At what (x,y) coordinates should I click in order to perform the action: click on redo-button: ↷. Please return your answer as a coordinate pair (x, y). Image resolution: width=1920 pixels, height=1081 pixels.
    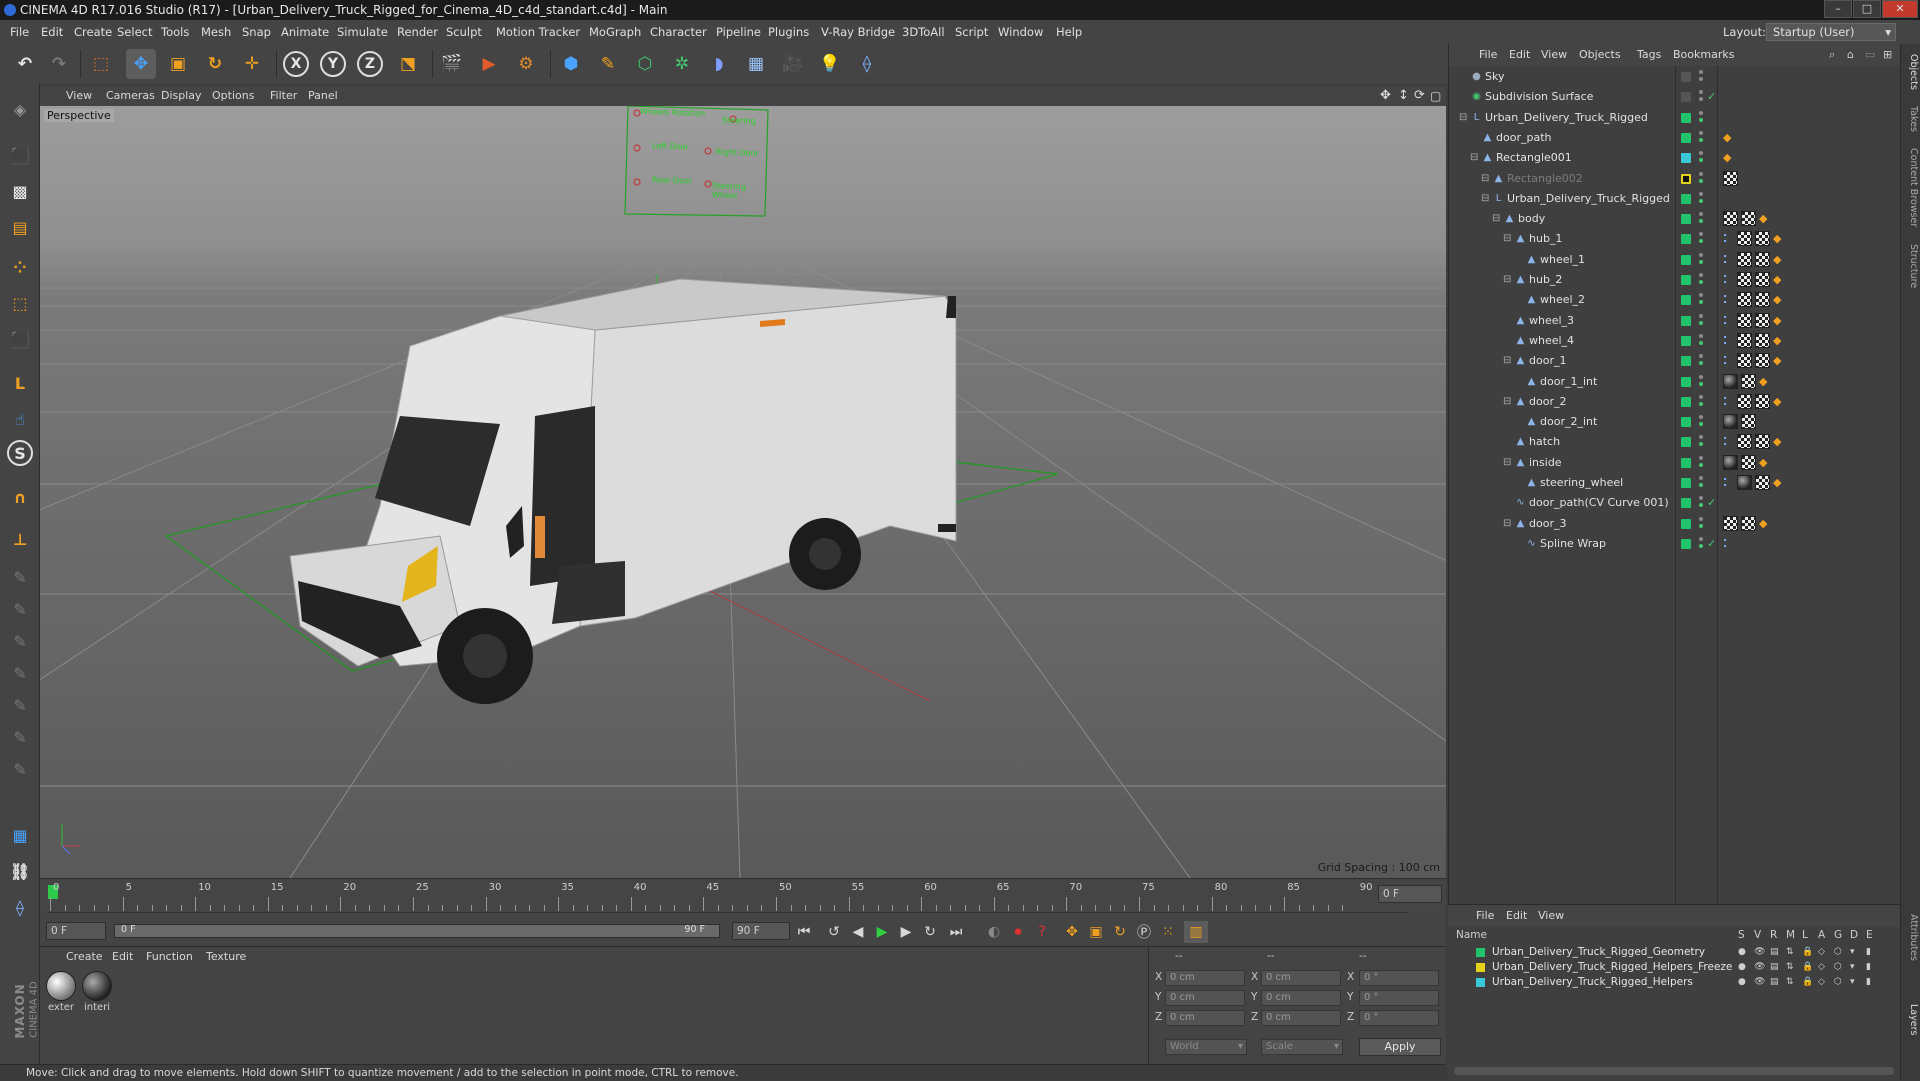
    Looking at the image, I should click on (59, 64).